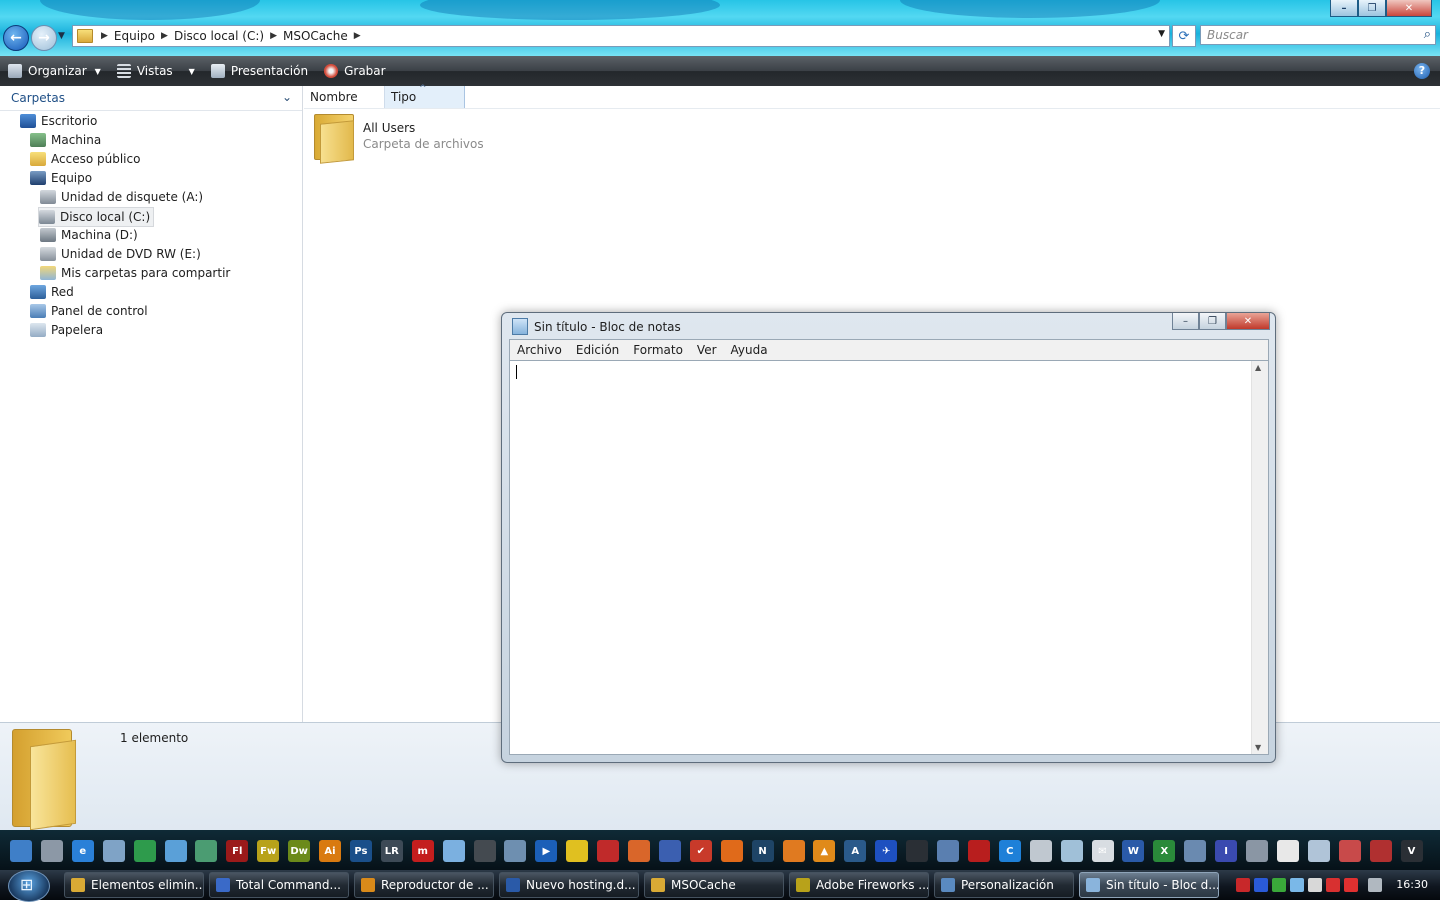 The height and width of the screenshot is (902, 1440). What do you see at coordinates (355, 71) in the screenshot?
I see `burn-button: Grabar` at bounding box center [355, 71].